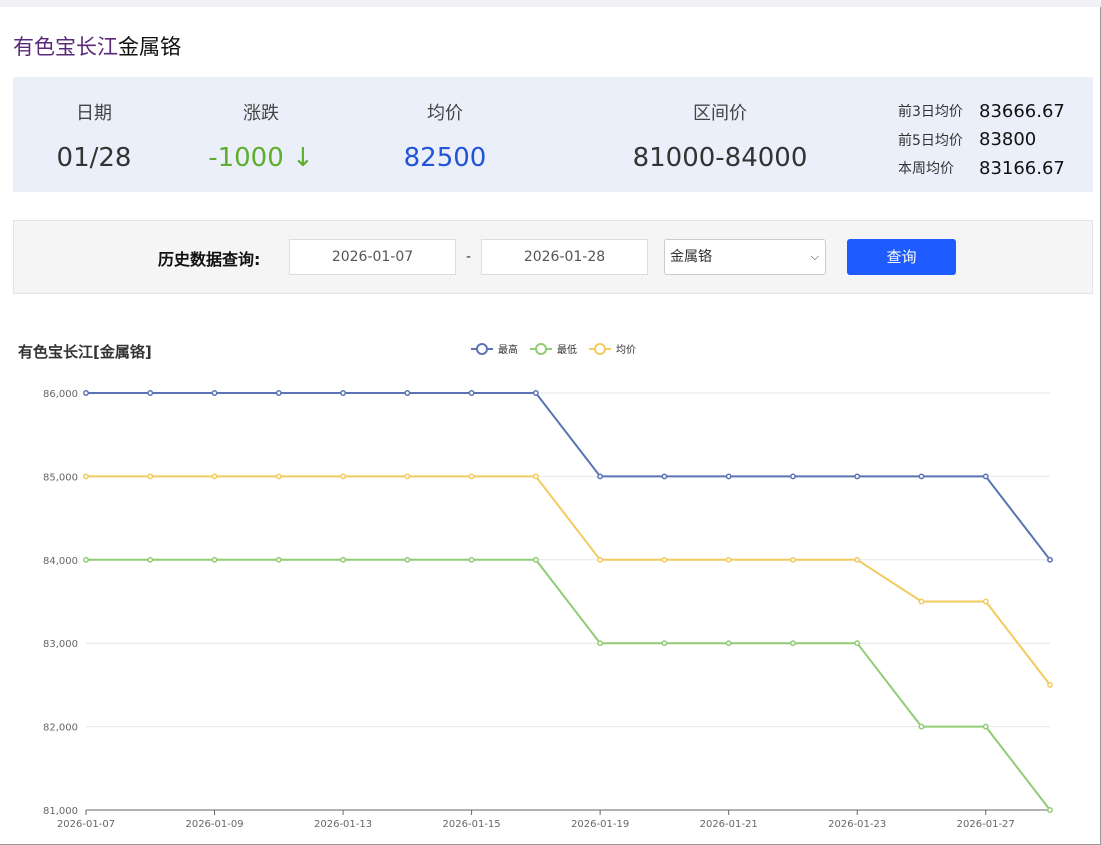  I want to click on x-tick-label: 2026-01-19, so click(600, 824).